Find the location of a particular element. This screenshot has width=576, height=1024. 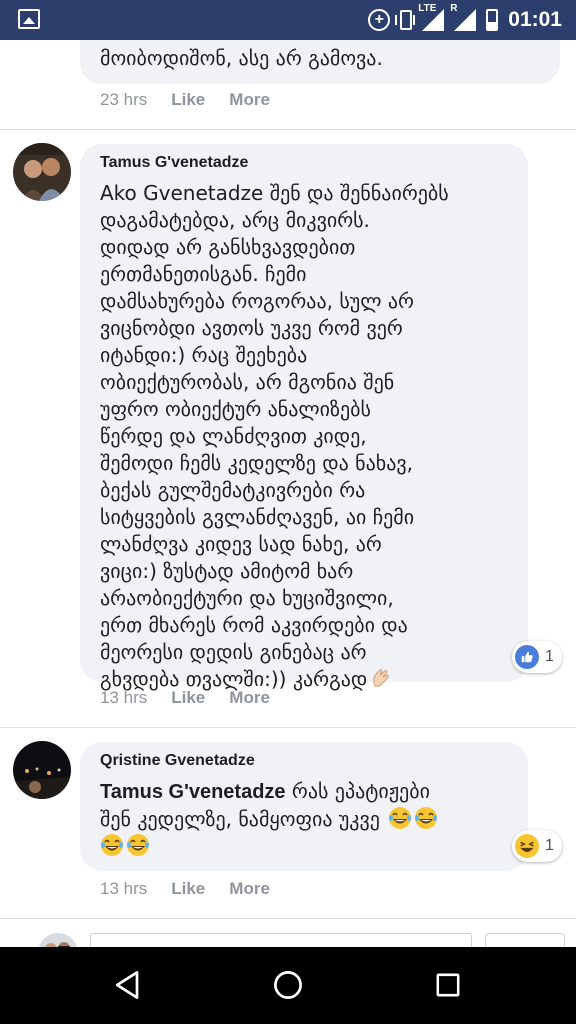

status-bar: + LTE R 01:01 is located at coordinates (288, 20).